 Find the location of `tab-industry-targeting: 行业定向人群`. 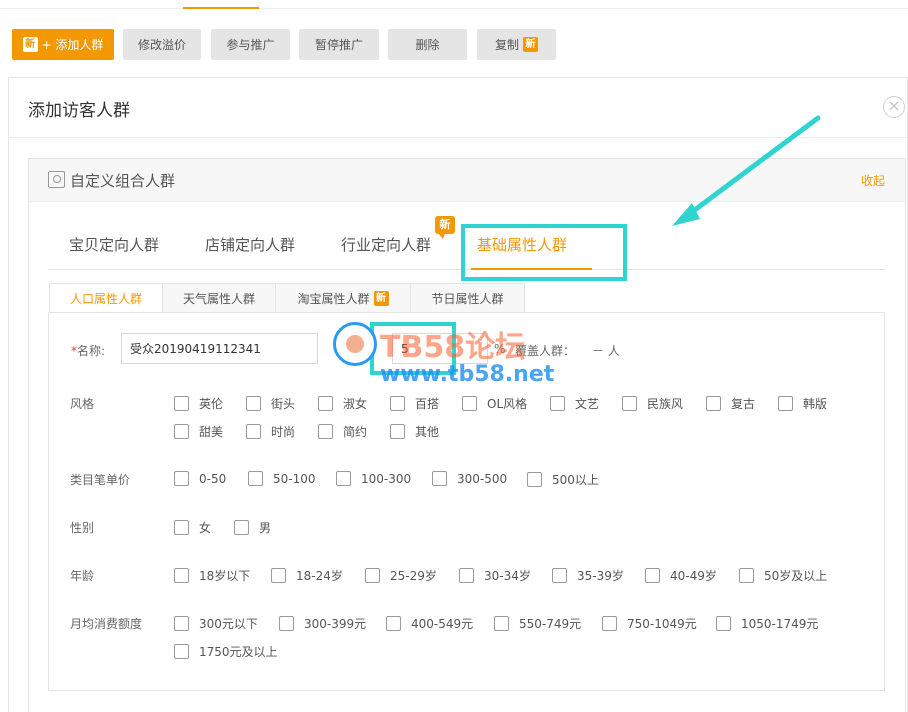

tab-industry-targeting: 行业定向人群 is located at coordinates (386, 244).